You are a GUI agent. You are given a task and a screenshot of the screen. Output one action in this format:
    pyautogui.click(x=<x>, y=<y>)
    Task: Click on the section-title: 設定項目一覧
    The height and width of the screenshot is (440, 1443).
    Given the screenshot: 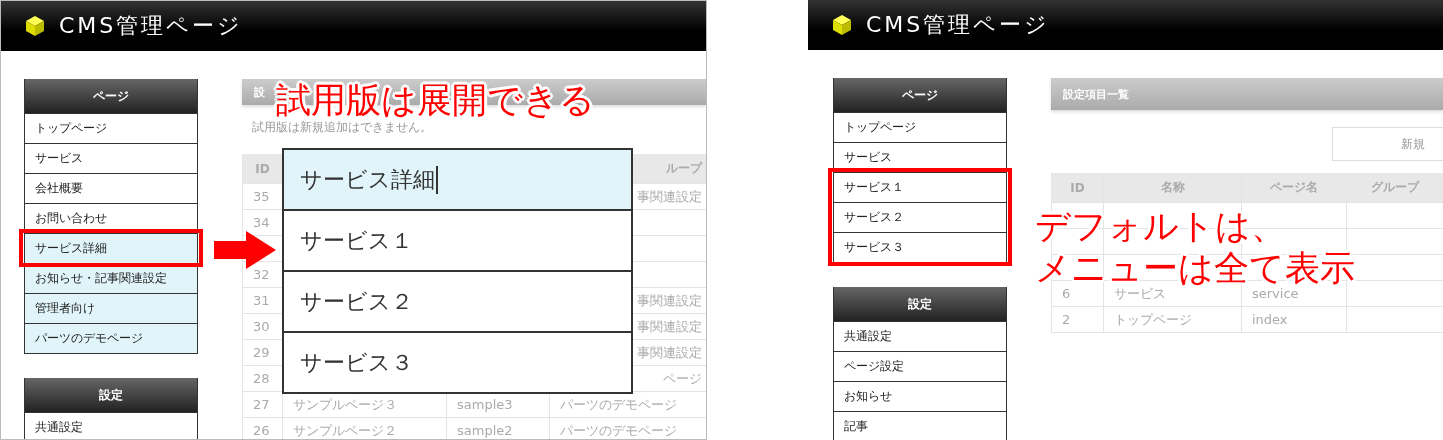 What is the action you would take?
    pyautogui.click(x=1247, y=94)
    